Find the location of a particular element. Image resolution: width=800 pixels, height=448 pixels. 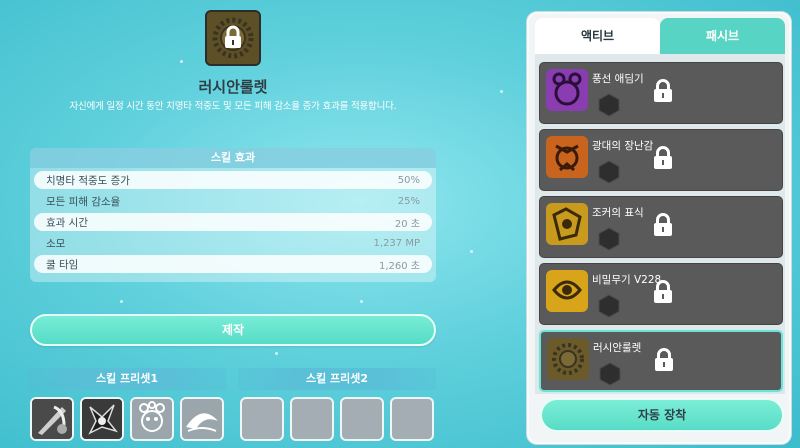

effect-table-title: 스킬 효과 is located at coordinates (233, 158).